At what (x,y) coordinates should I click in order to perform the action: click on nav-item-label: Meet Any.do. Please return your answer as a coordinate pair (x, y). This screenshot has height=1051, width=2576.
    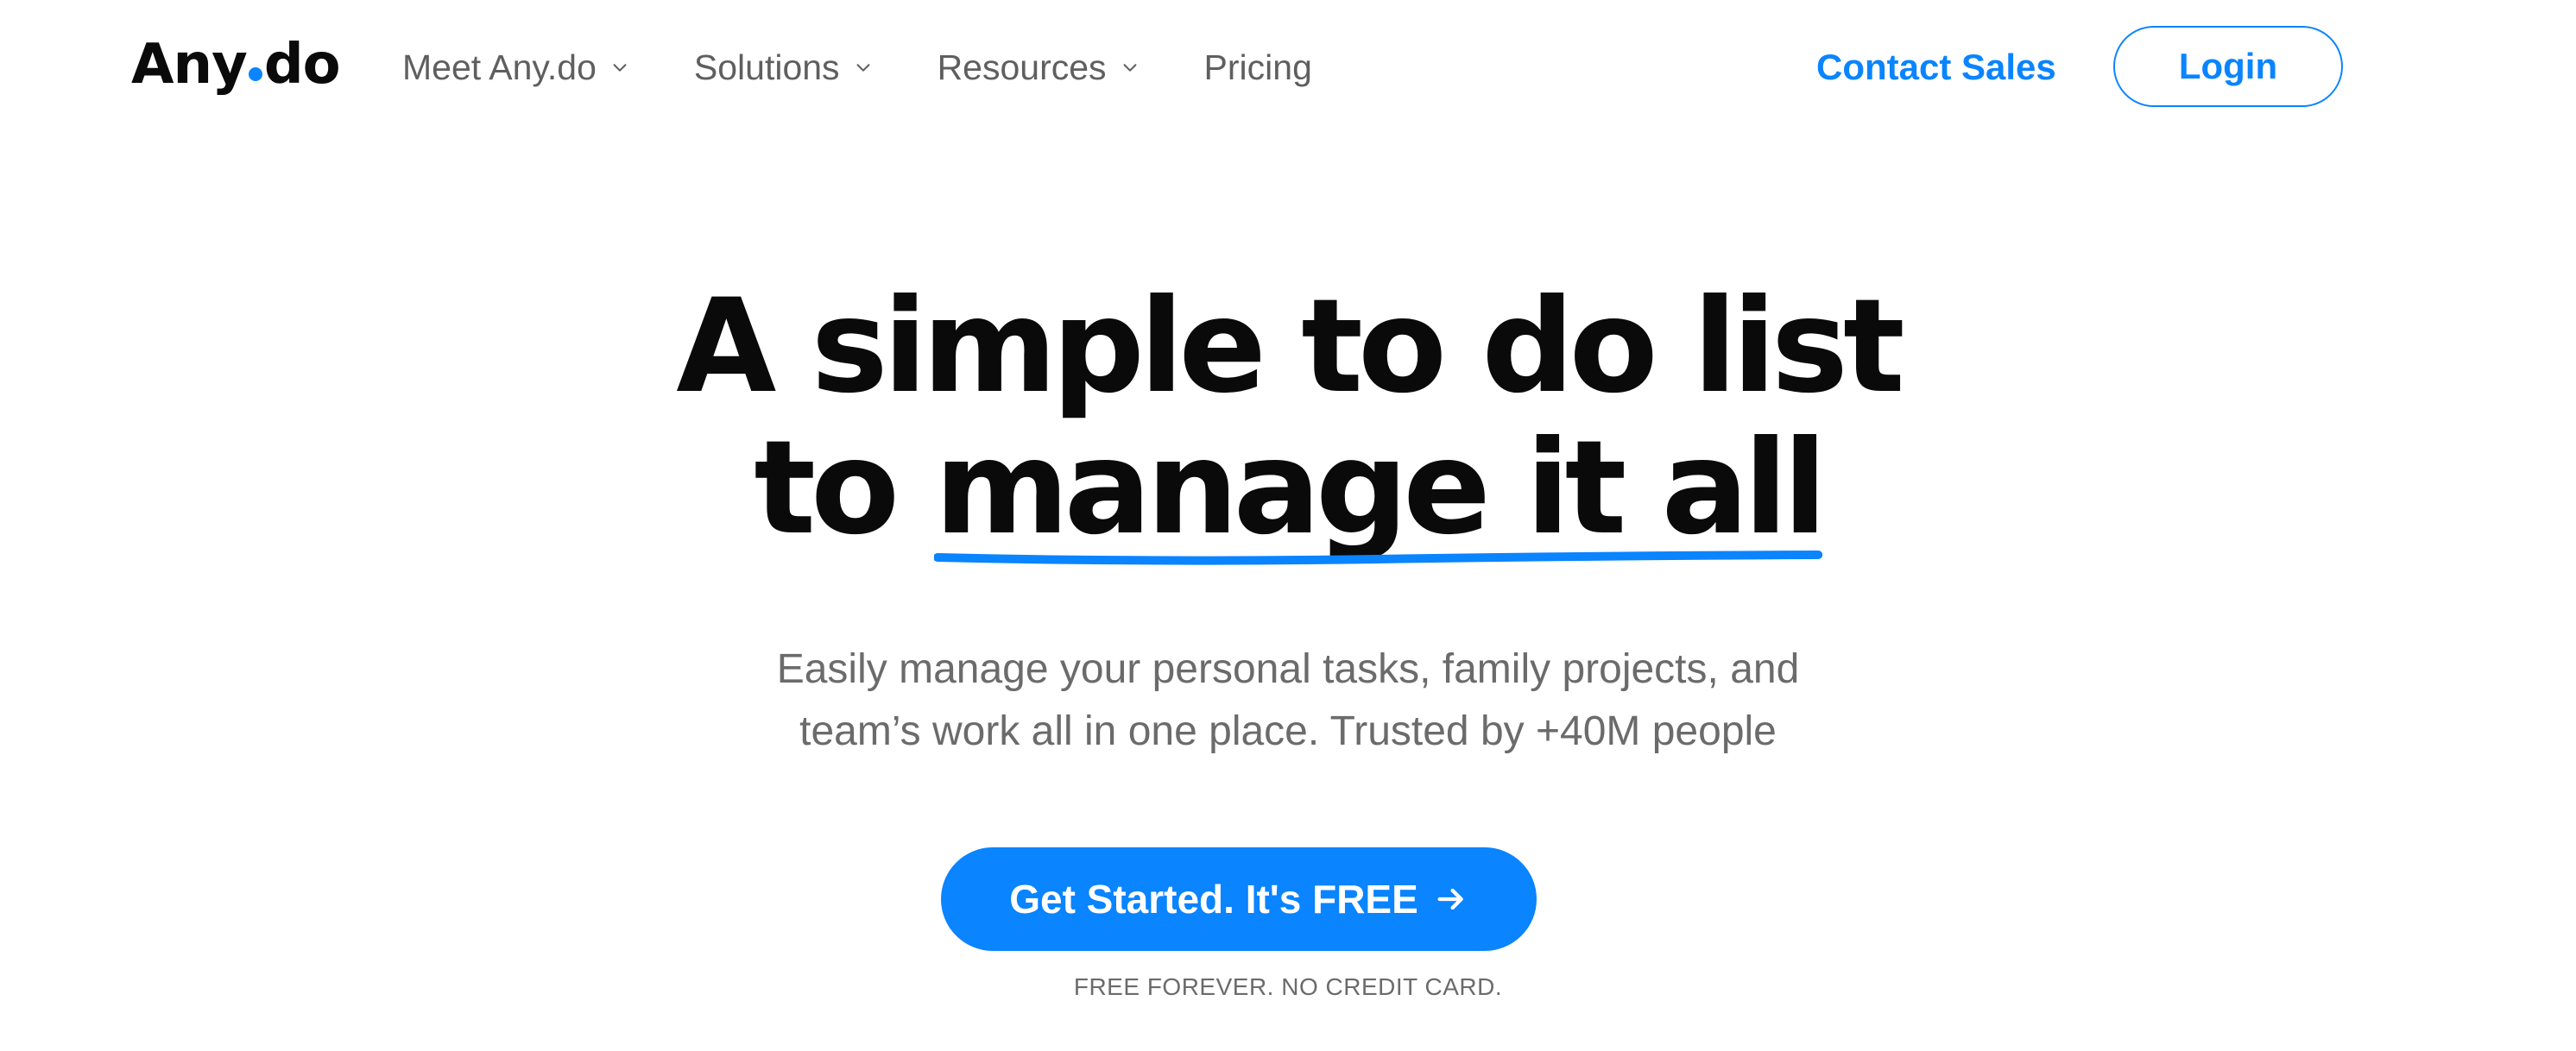
    Looking at the image, I should click on (499, 67).